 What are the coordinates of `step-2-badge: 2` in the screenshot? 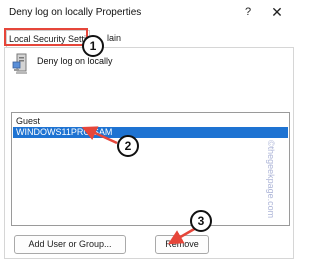 It's located at (128, 146).